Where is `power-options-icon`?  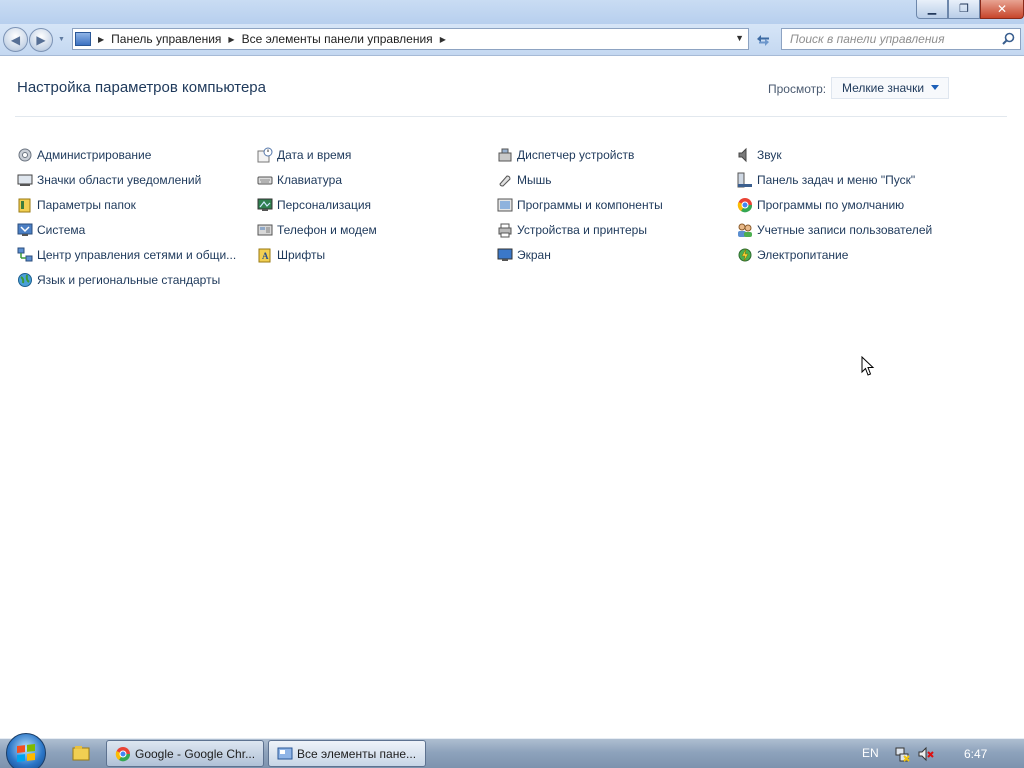
power-options-icon is located at coordinates (745, 255).